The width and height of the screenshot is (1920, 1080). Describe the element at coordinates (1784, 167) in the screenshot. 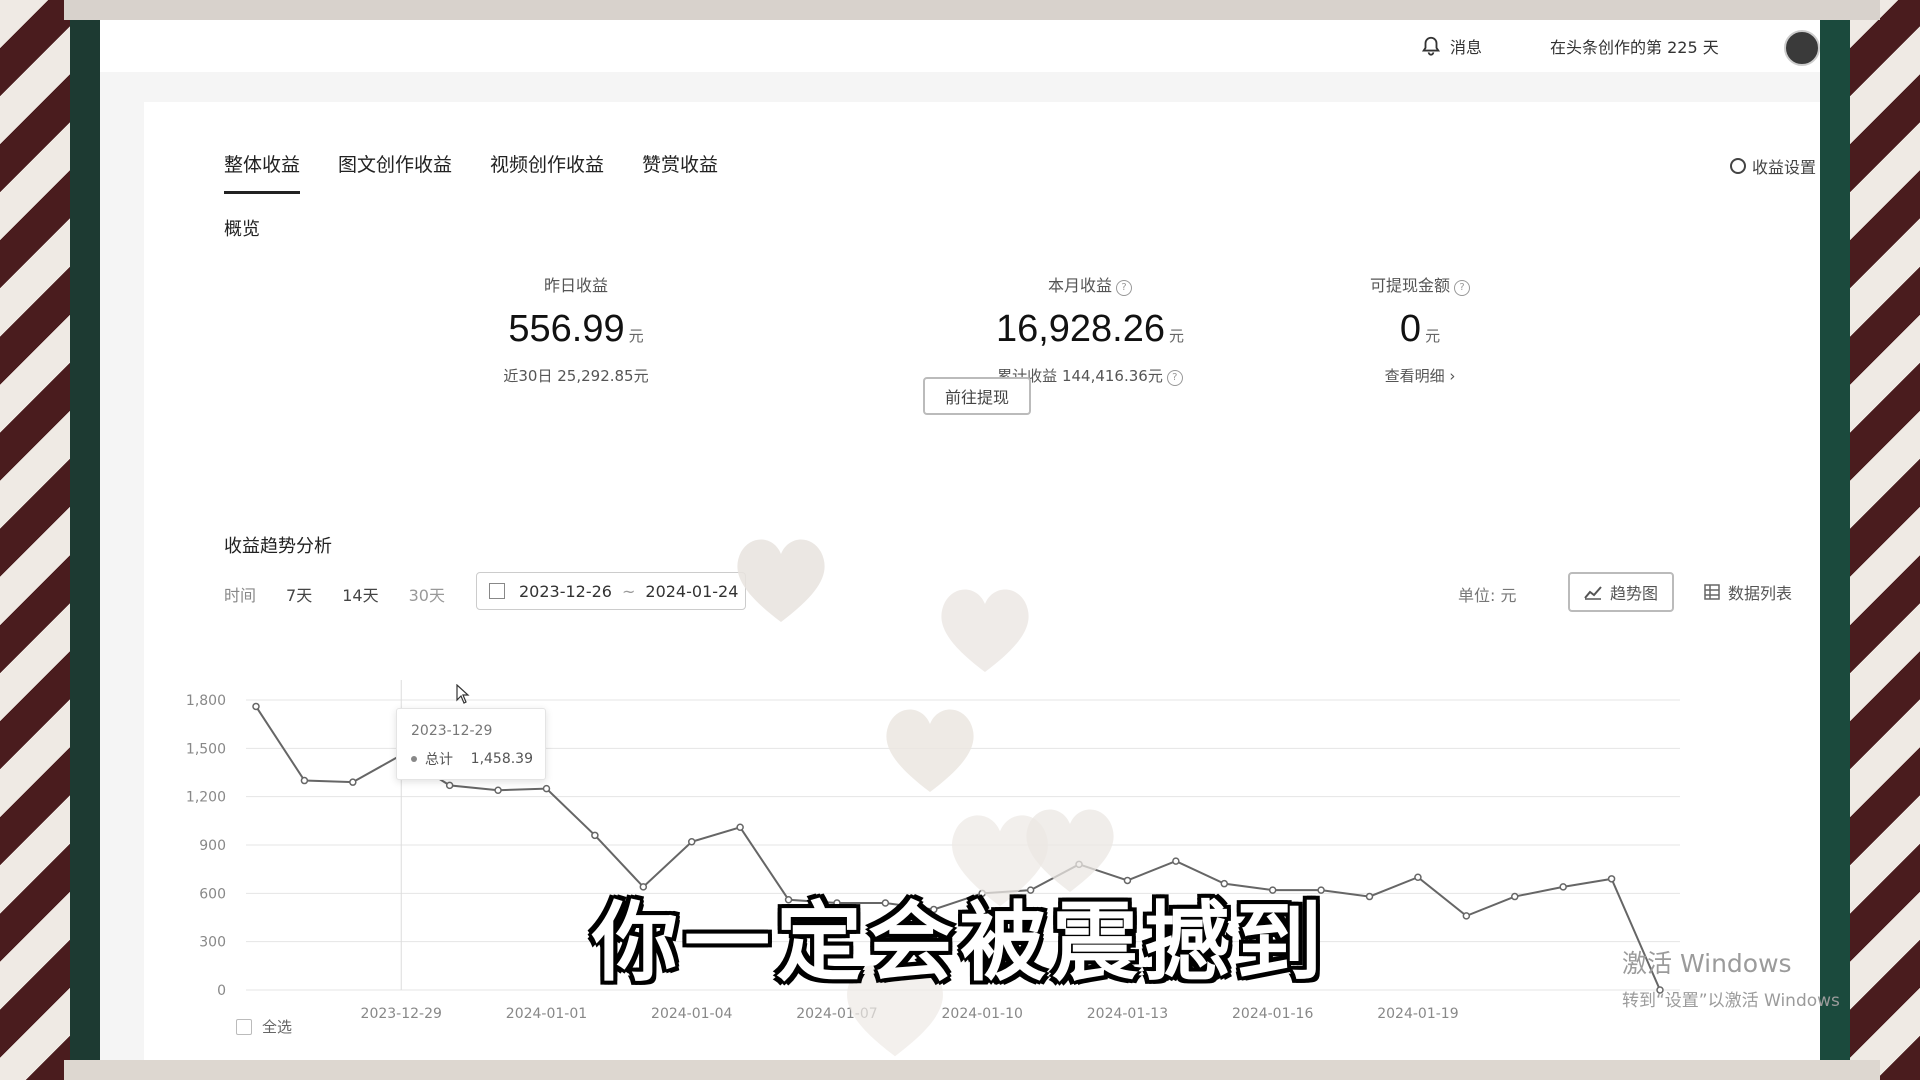

I see `settings-label: 收益设置` at that location.